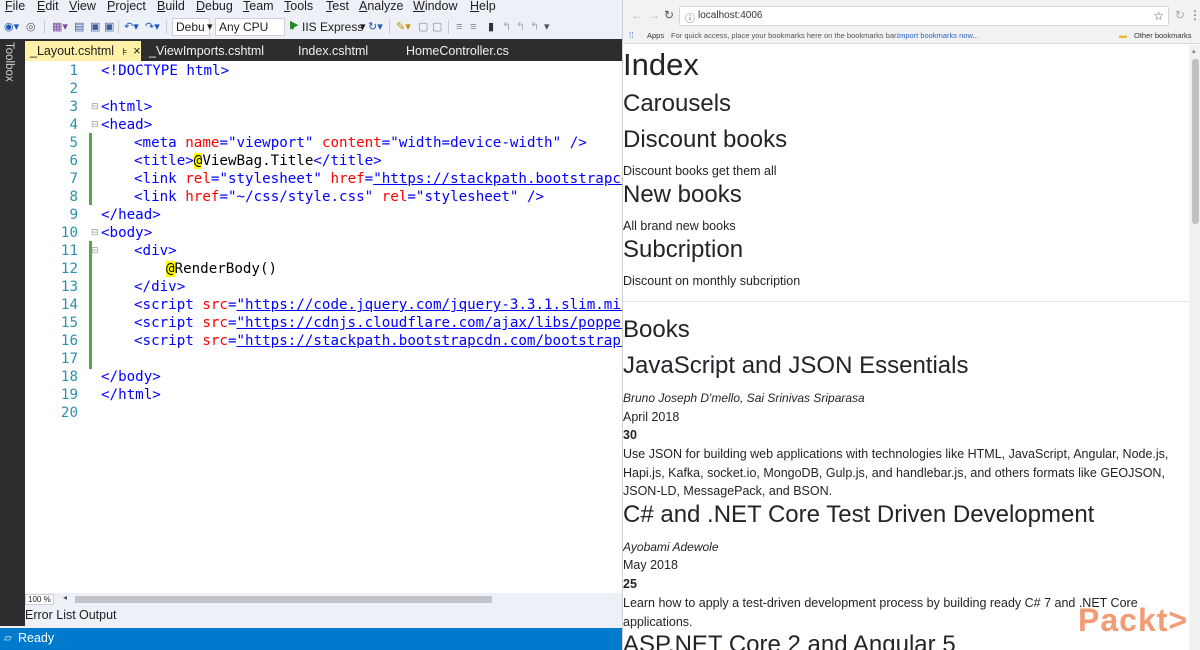 The width and height of the screenshot is (1200, 650). What do you see at coordinates (191, 27) in the screenshot?
I see `configuration-select: Debu` at bounding box center [191, 27].